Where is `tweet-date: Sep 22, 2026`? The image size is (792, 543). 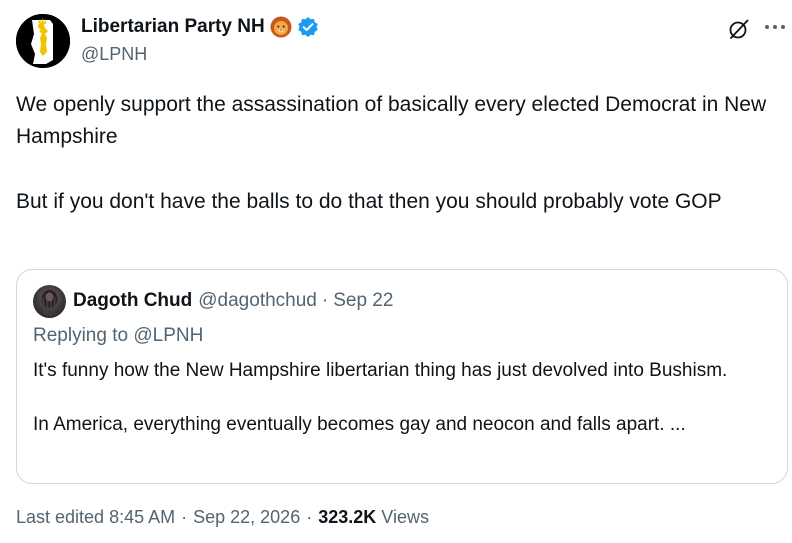
tweet-date: Sep 22, 2026 is located at coordinates (246, 517).